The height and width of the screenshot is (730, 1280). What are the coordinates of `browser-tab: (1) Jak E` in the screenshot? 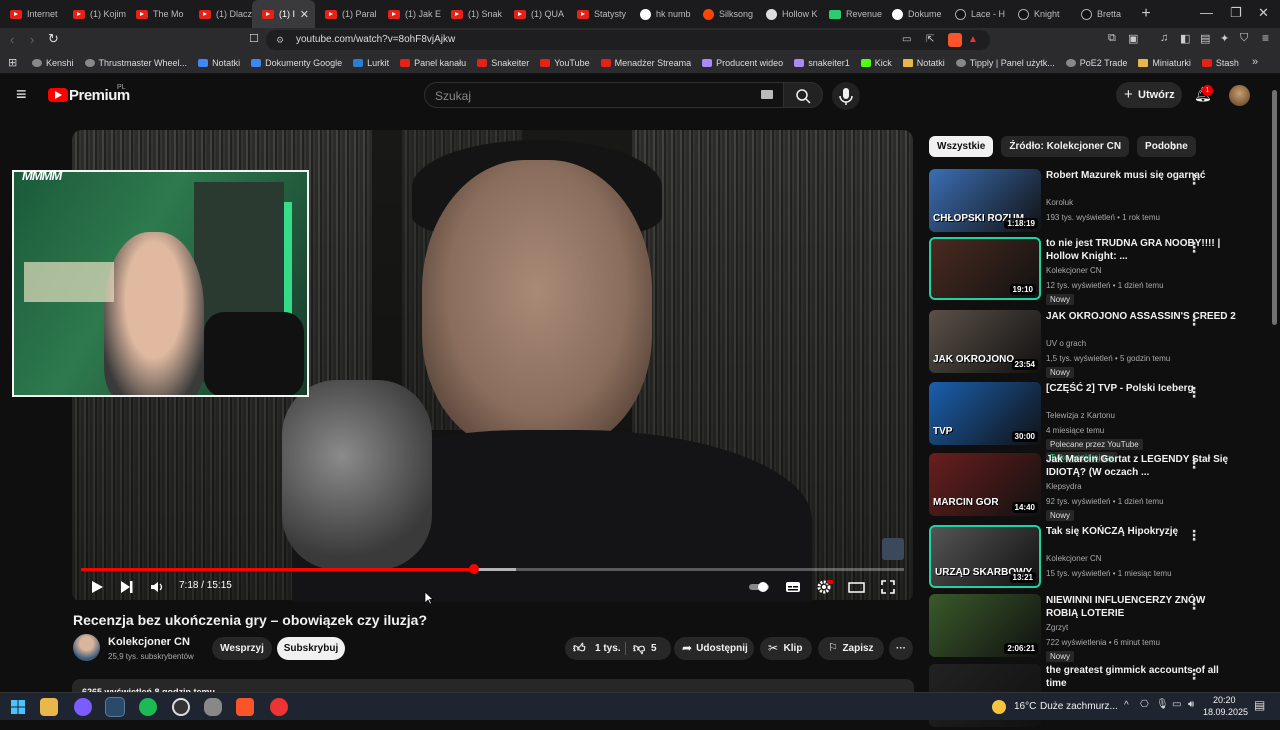 It's located at (409, 14).